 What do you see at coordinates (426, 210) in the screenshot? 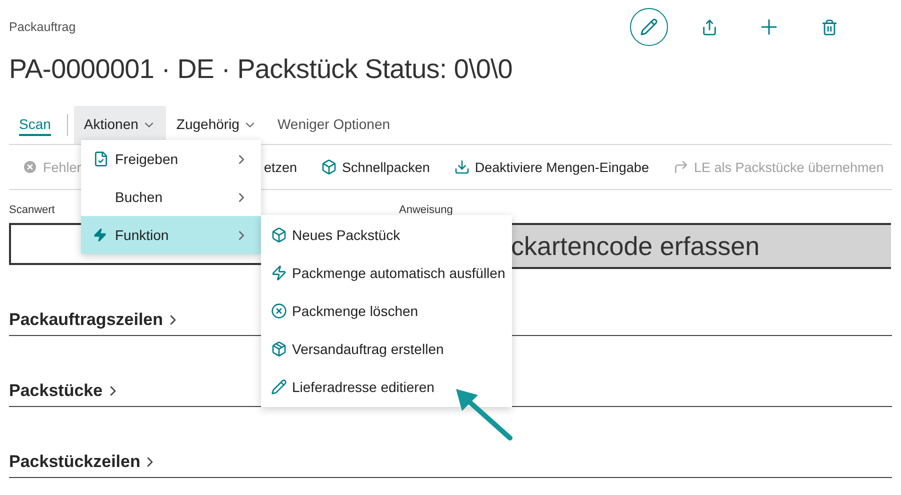
I see `field-label: Anweisung` at bounding box center [426, 210].